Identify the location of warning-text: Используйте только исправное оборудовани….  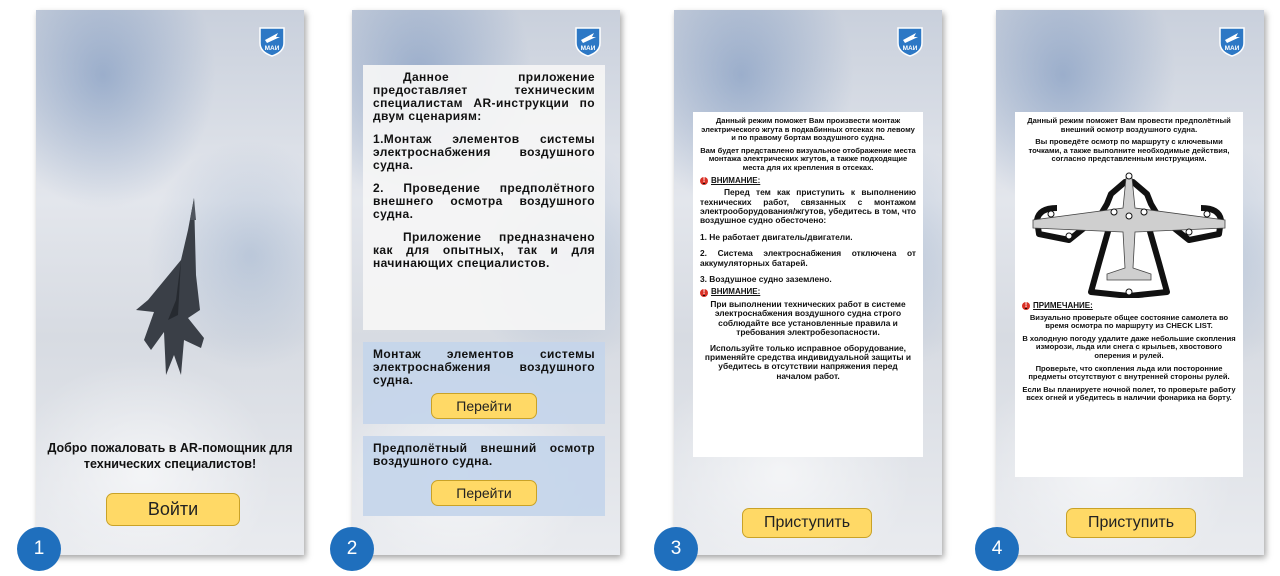
(808, 361).